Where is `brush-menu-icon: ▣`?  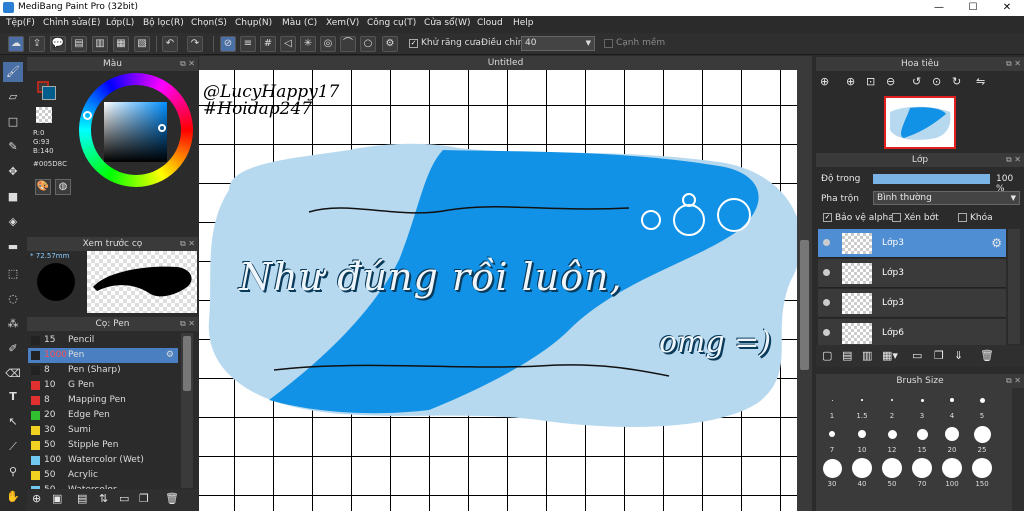 brush-menu-icon: ▣ is located at coordinates (57, 498).